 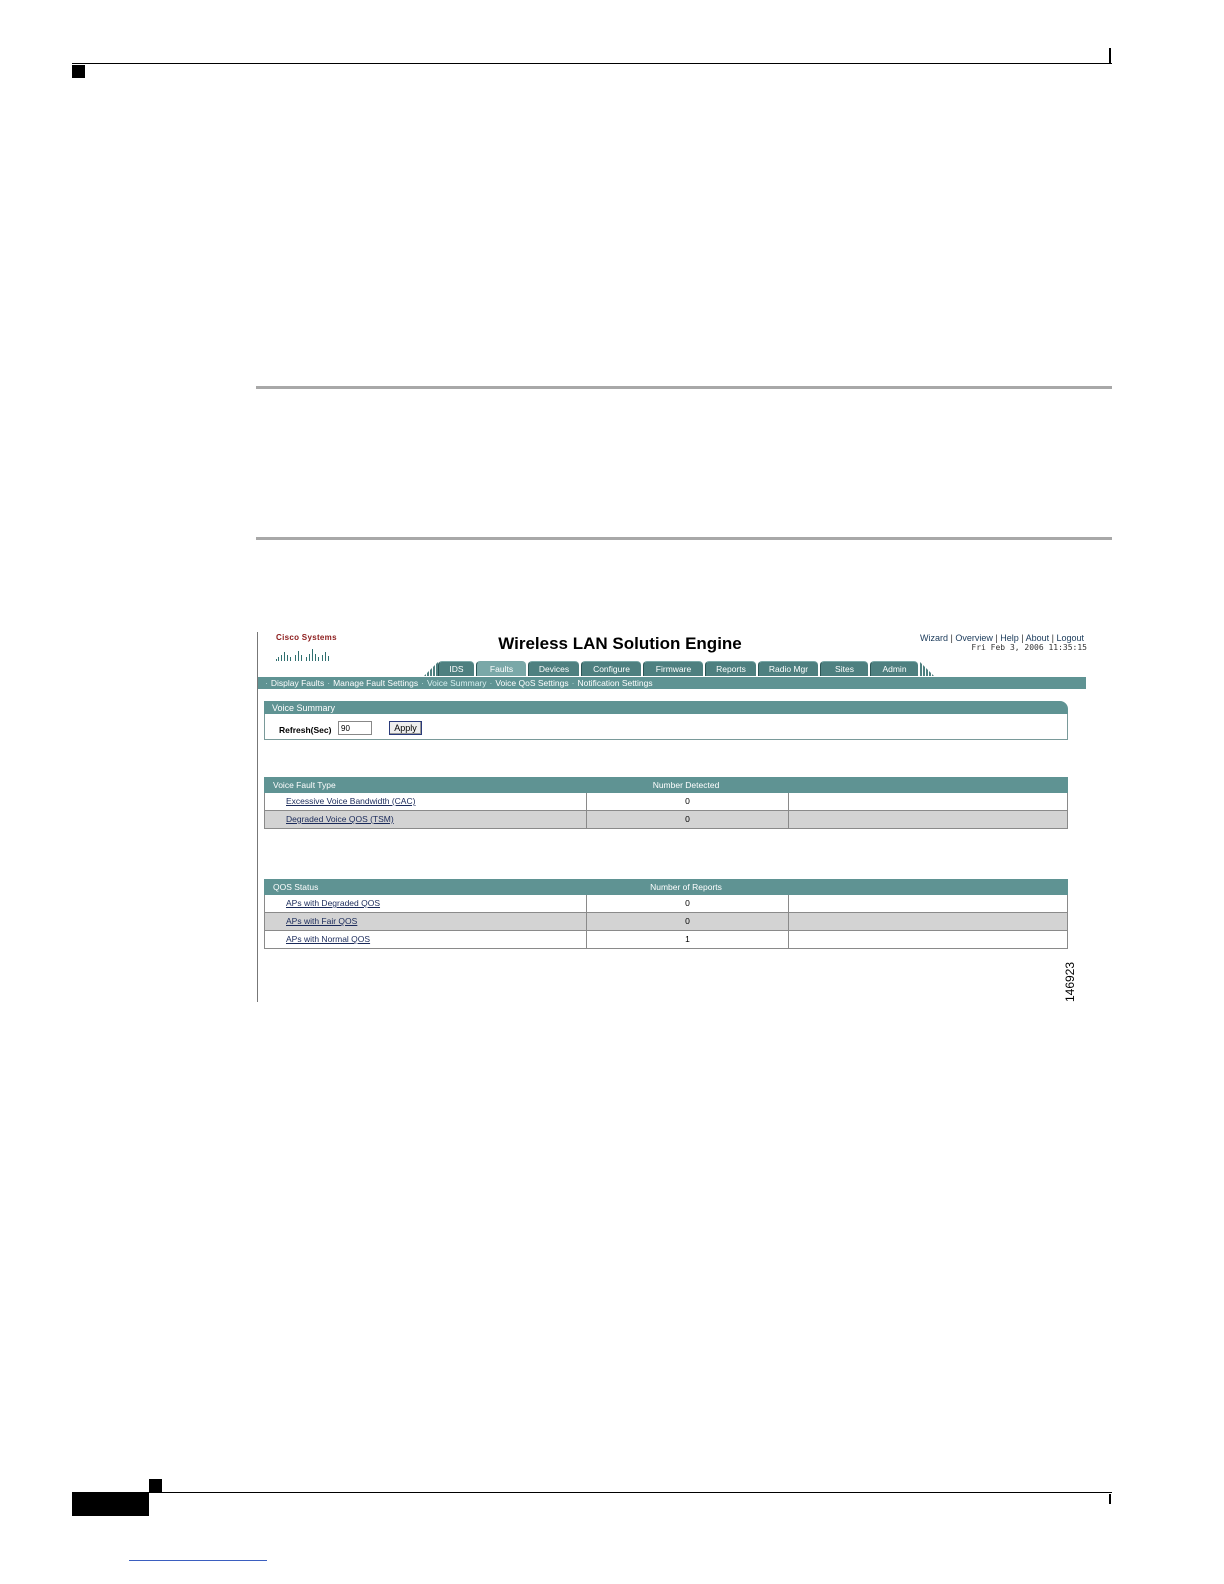 I want to click on table-row: APs with Degraded QOS 0, so click(x=666, y=904).